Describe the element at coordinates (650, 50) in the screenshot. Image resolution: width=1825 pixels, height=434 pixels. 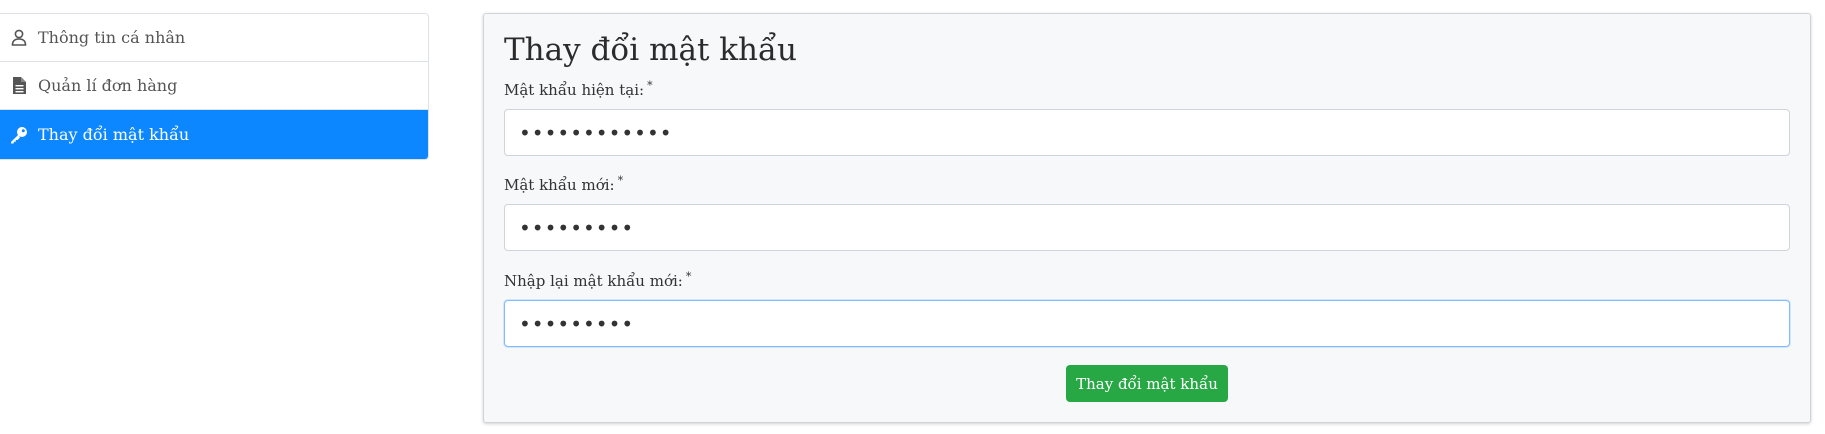
I see `page-title: Thay đổi mật khẩu` at that location.